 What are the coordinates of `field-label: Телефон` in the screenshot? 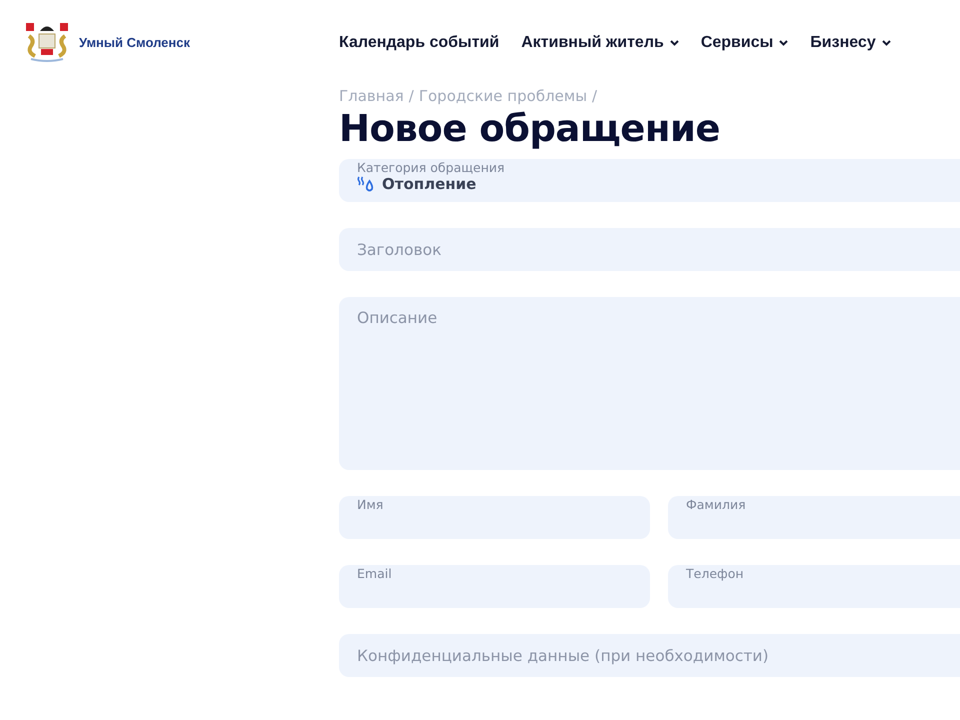 It's located at (715, 573).